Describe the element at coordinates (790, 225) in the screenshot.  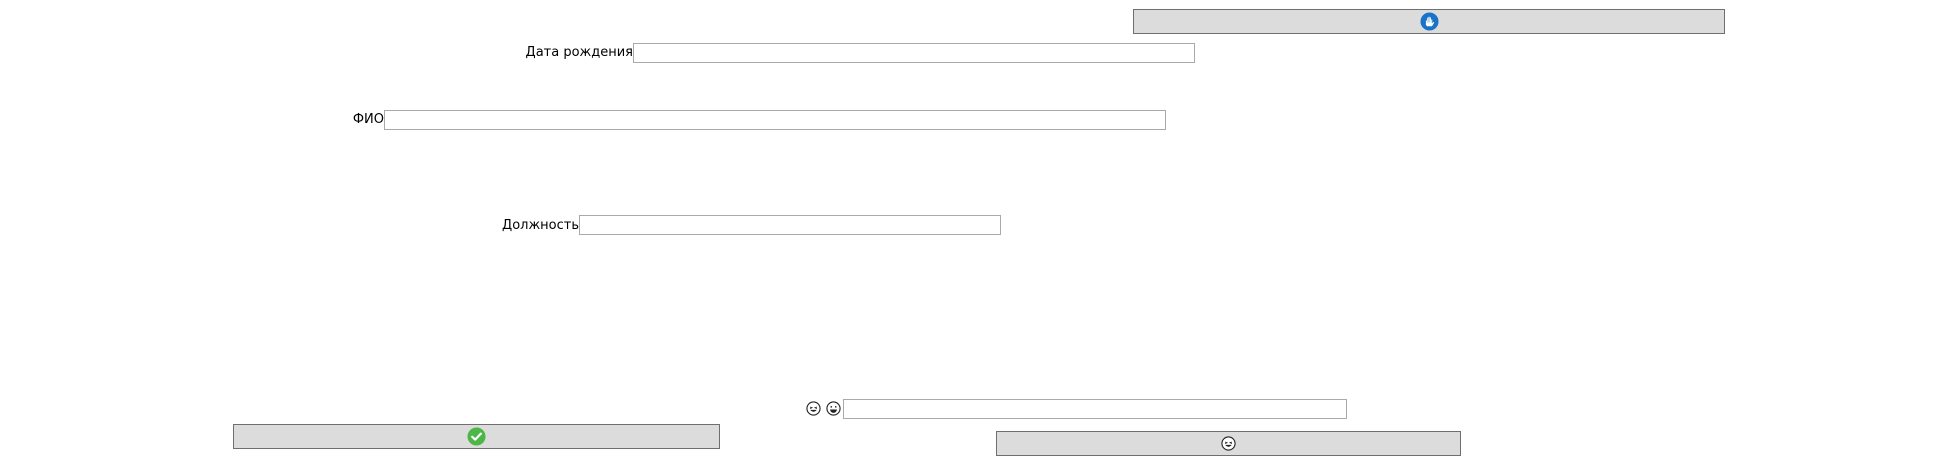
I see `position-field` at that location.